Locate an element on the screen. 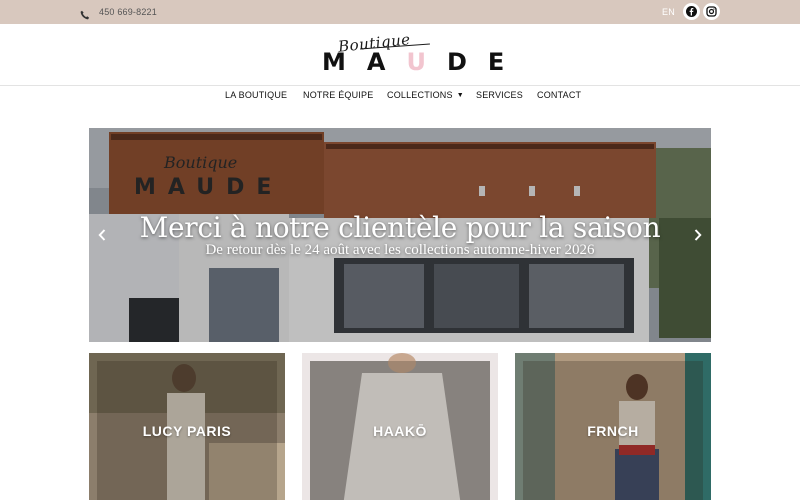 The width and height of the screenshot is (800, 500). phone-number: 450 669-8221 is located at coordinates (128, 12).